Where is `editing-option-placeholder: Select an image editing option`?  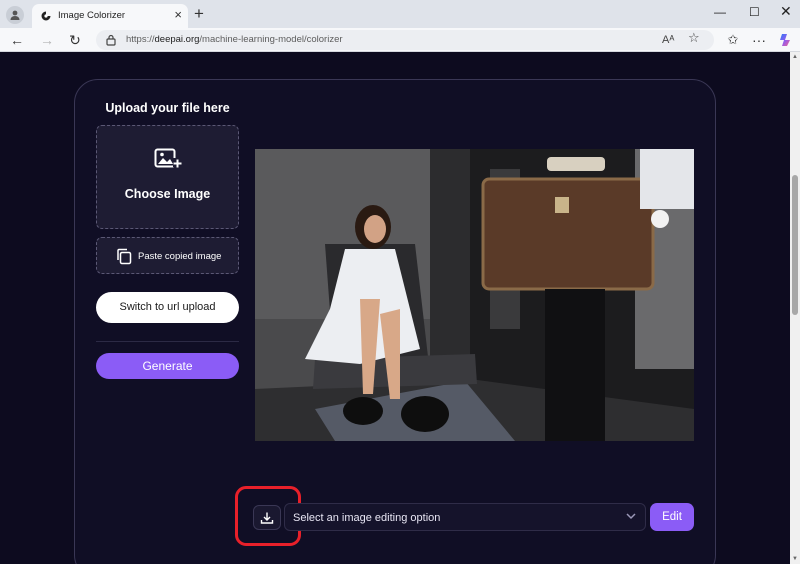
editing-option-placeholder: Select an image editing option is located at coordinates (367, 518).